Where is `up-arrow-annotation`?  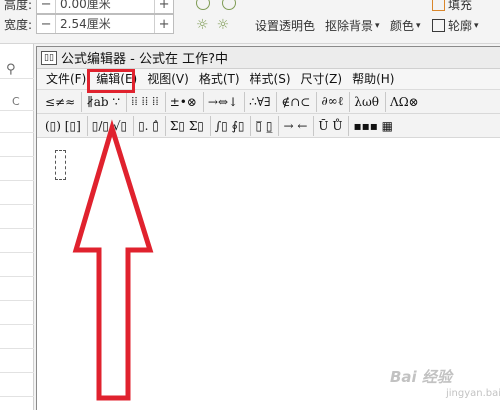 up-arrow-annotation is located at coordinates (113, 260).